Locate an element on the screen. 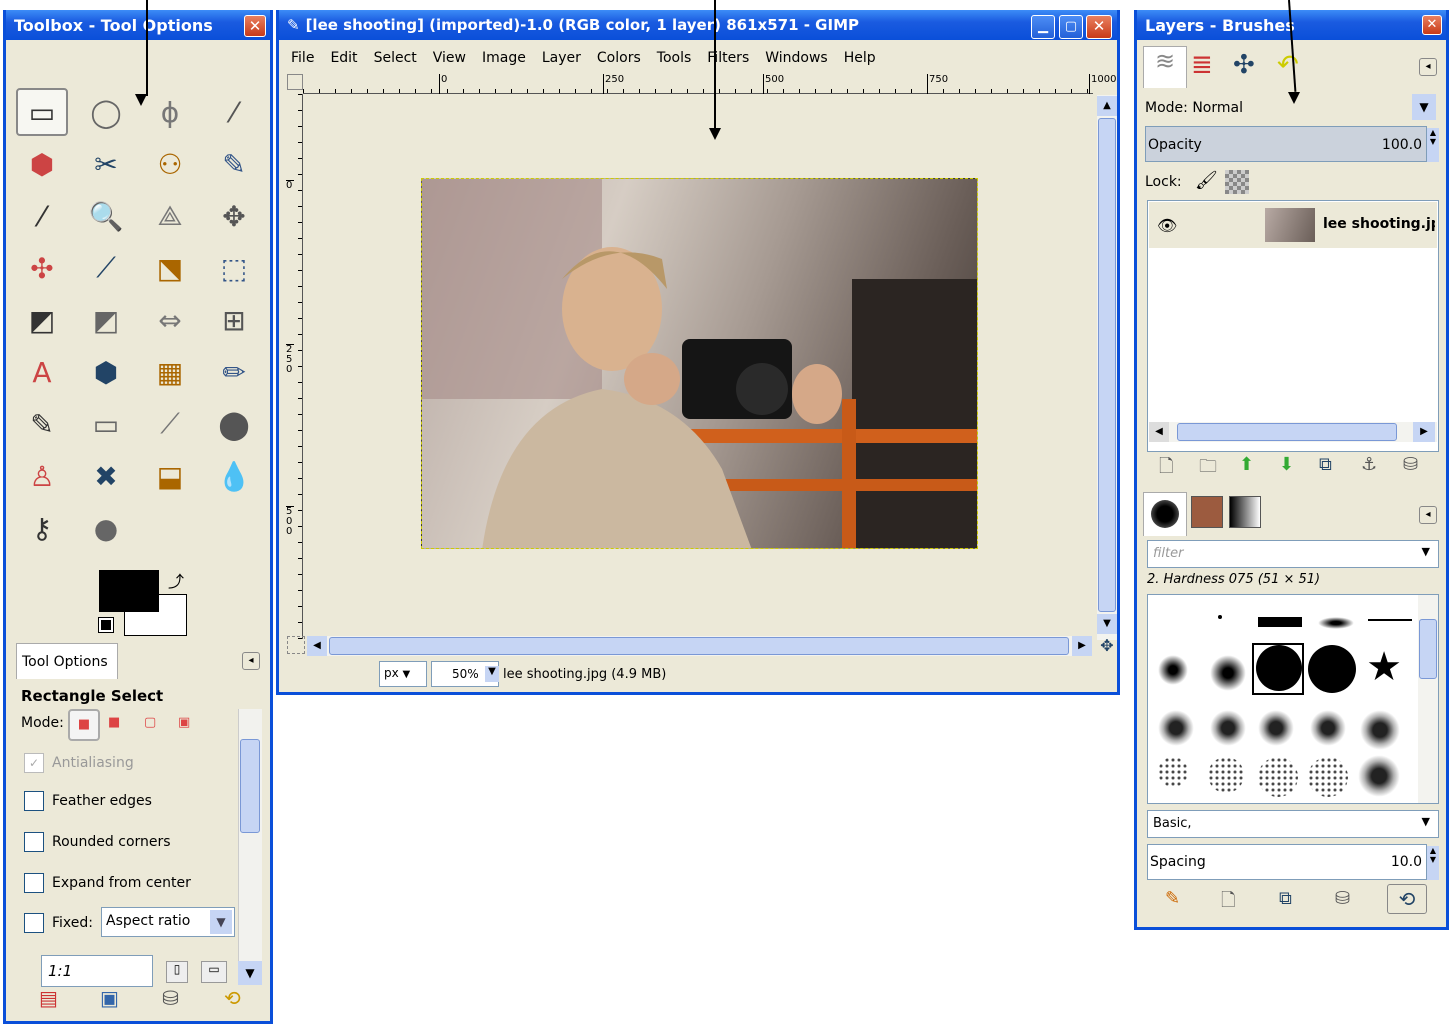 This screenshot has height=1024, width=1451. duplicate-brush-icon: ⧉ is located at coordinates (1285, 898).